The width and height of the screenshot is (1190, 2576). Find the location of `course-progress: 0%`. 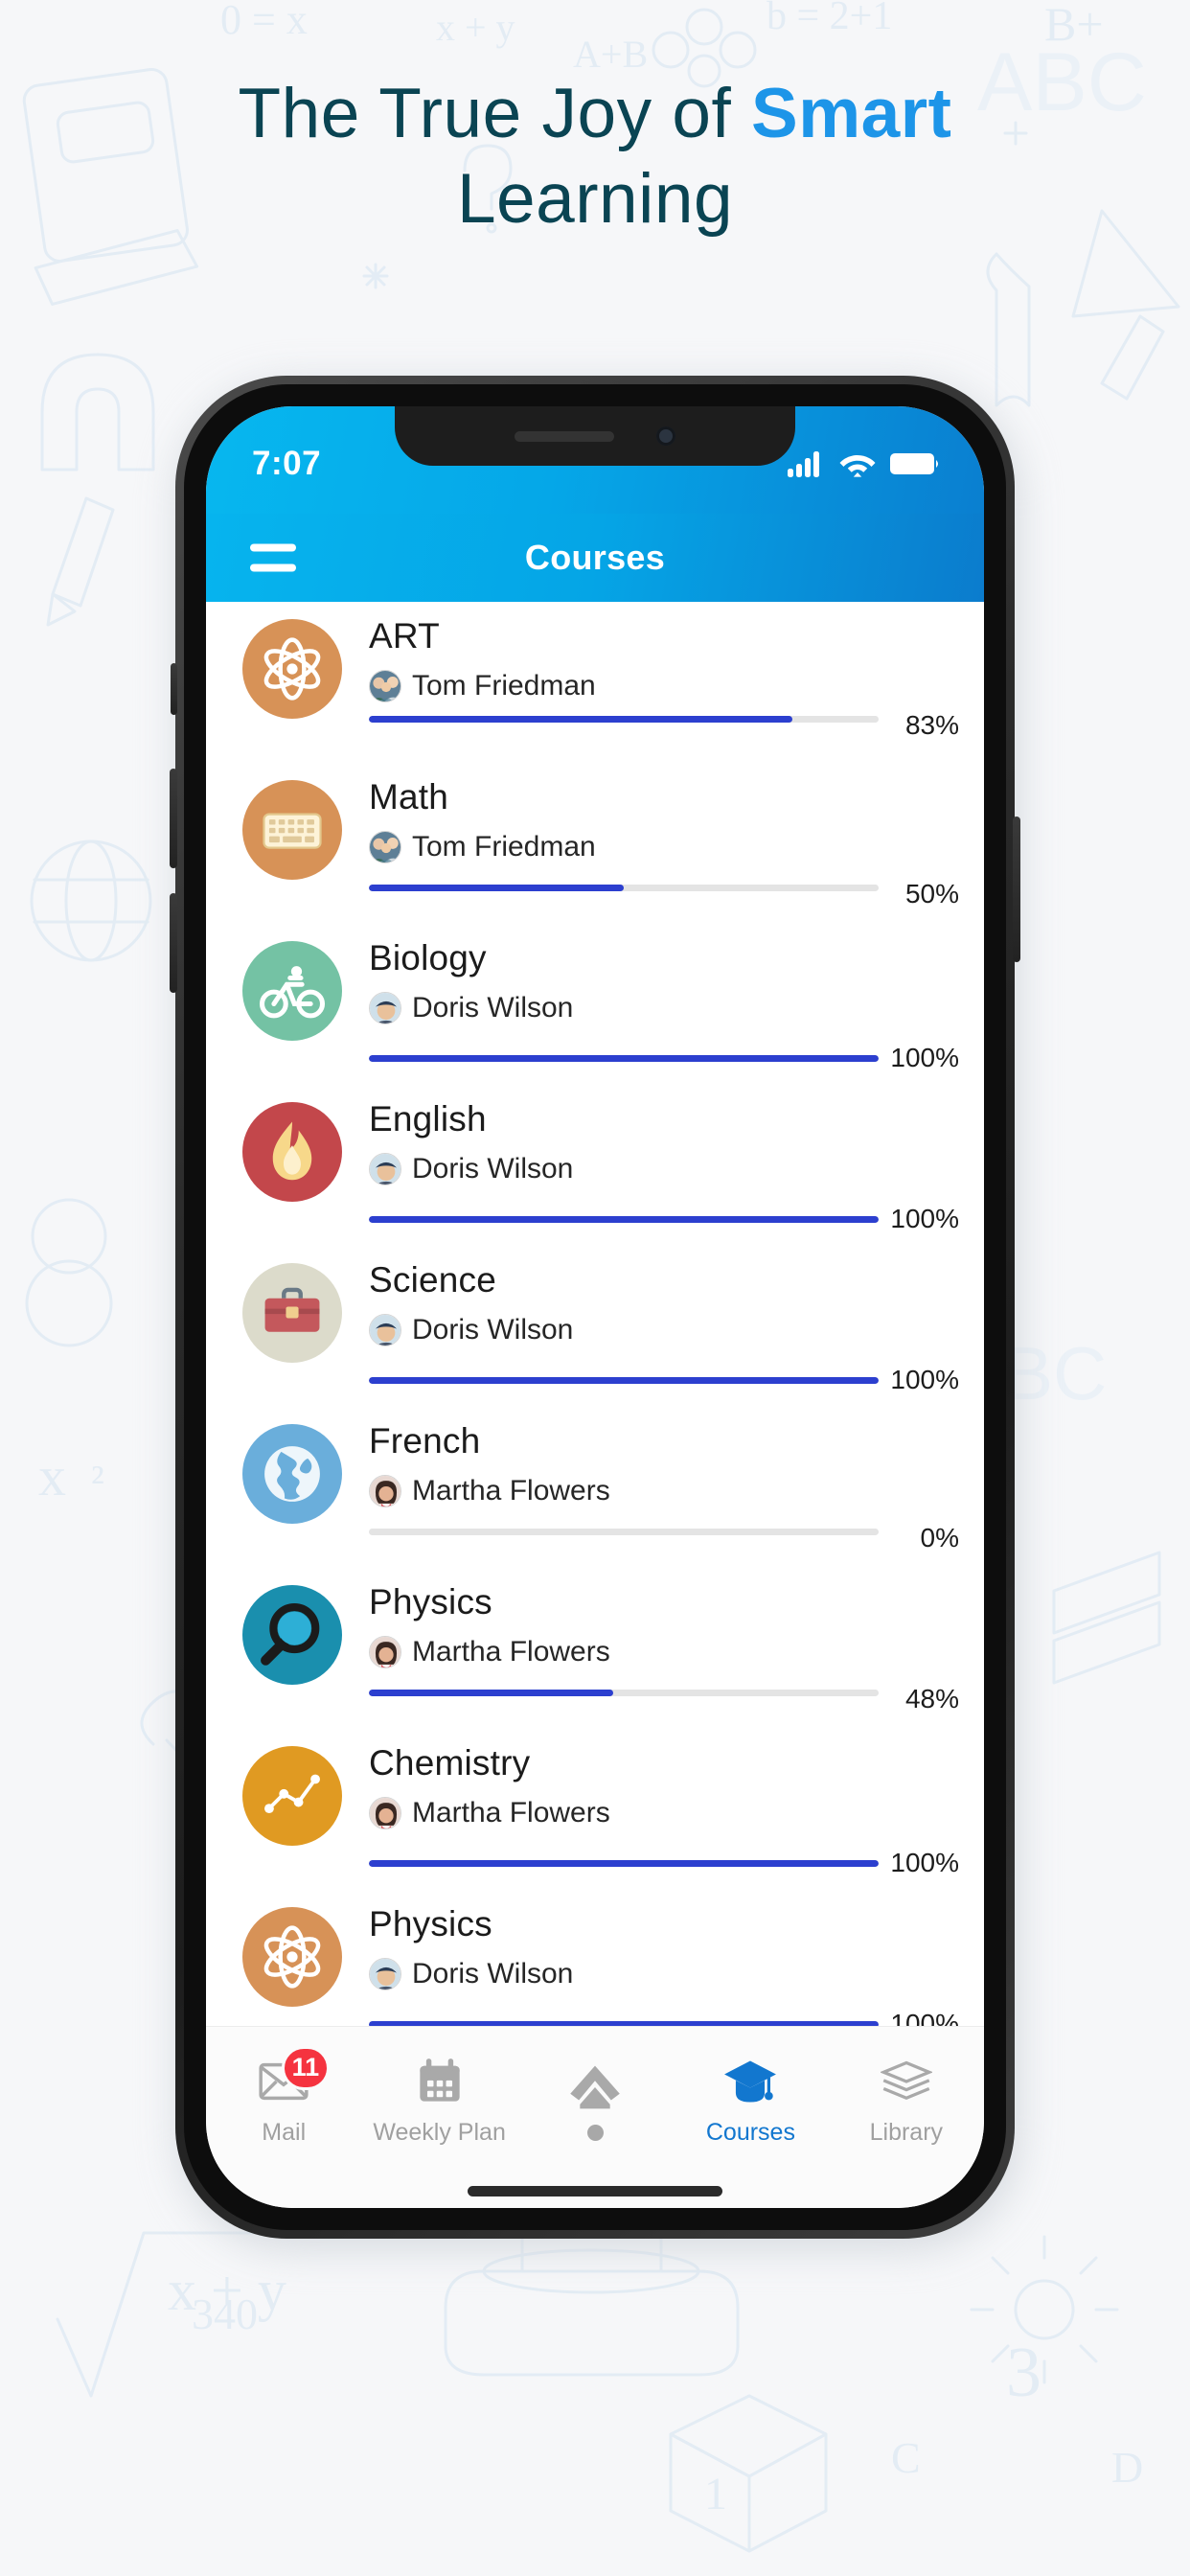

course-progress: 0% is located at coordinates (677, 1534).